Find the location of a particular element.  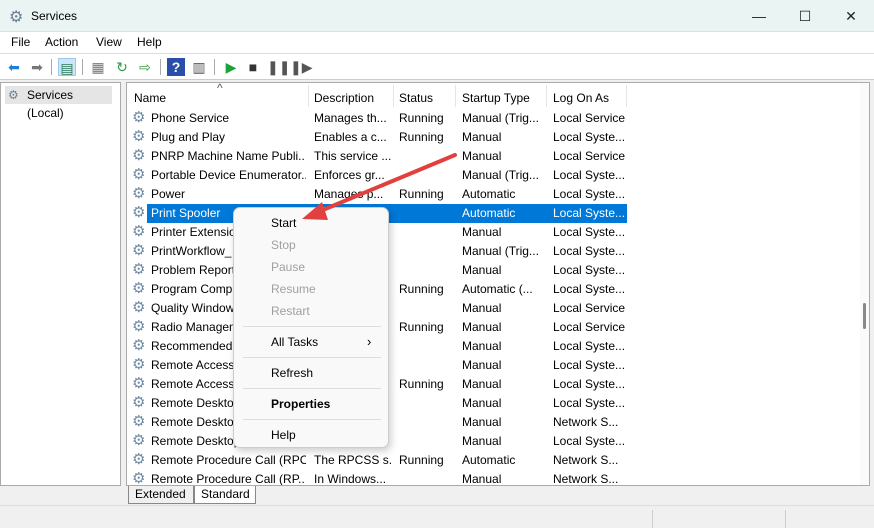

annotation-arrow is located at coordinates (379, 186).